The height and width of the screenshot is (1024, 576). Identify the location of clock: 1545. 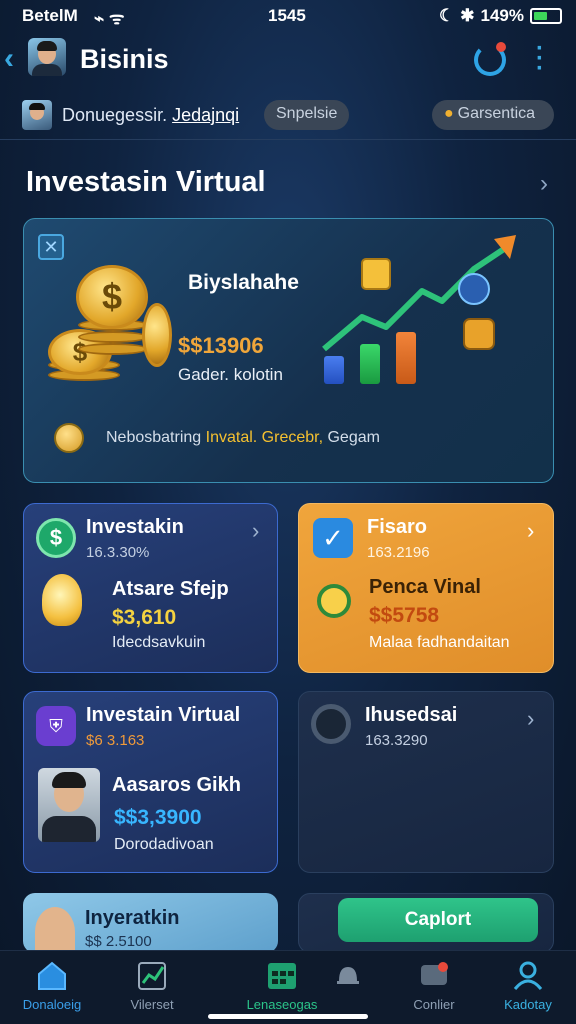
(287, 15).